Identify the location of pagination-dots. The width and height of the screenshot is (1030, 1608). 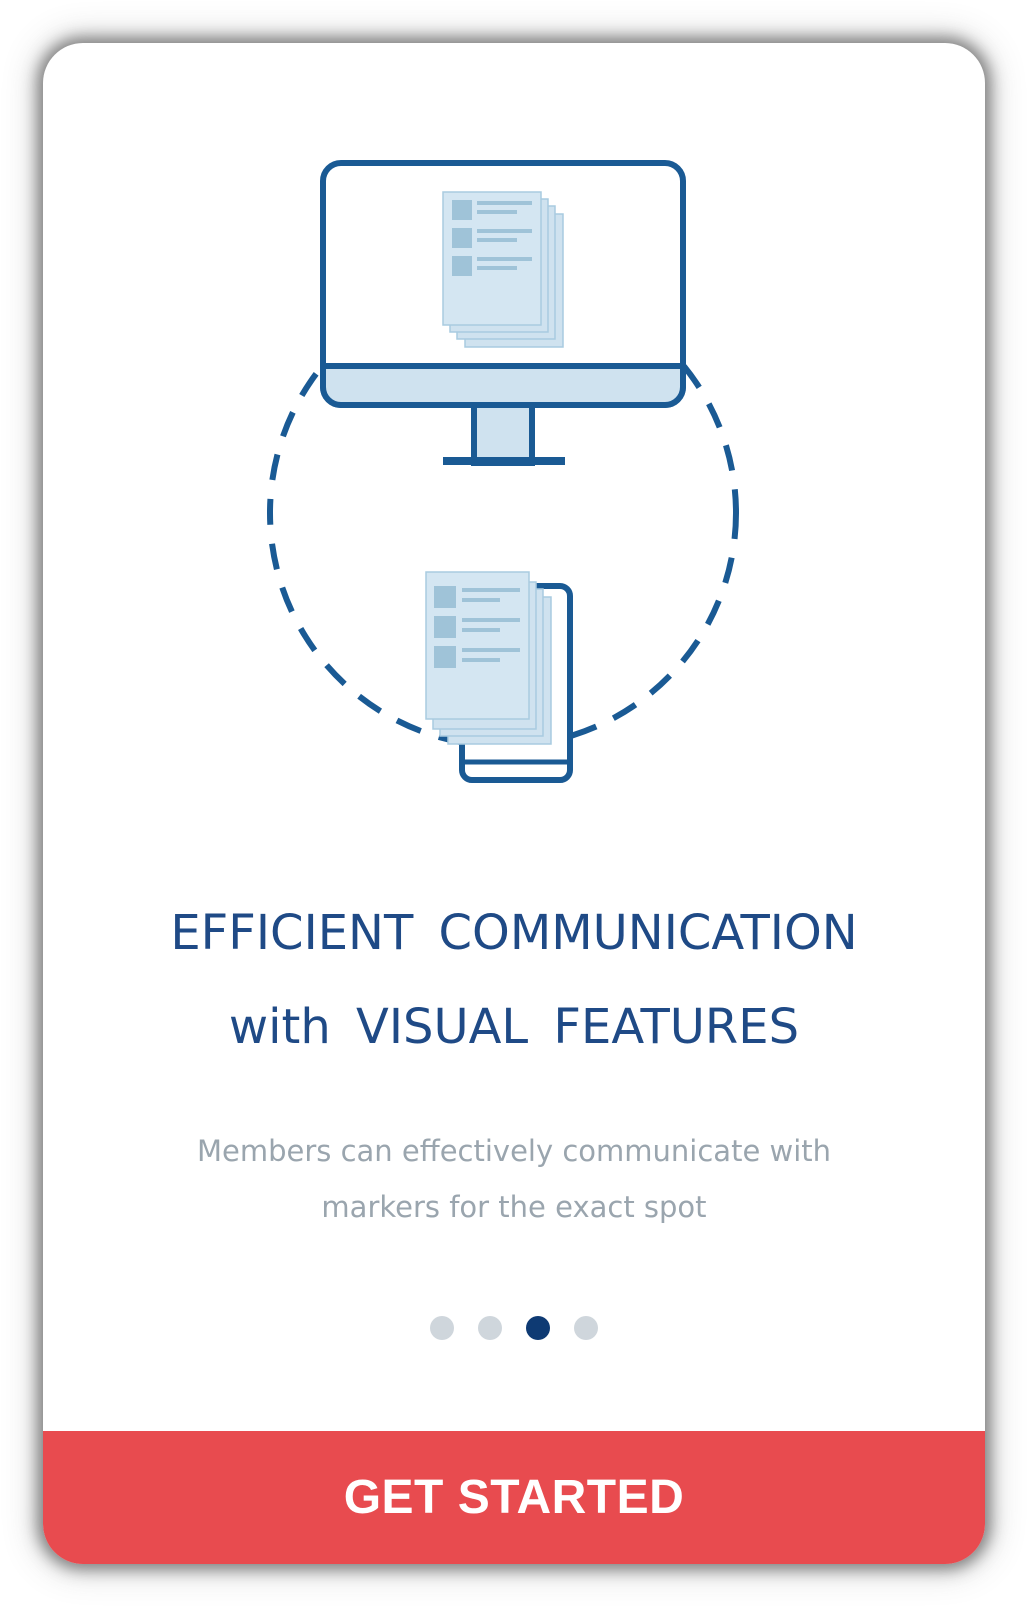
(514, 1328).